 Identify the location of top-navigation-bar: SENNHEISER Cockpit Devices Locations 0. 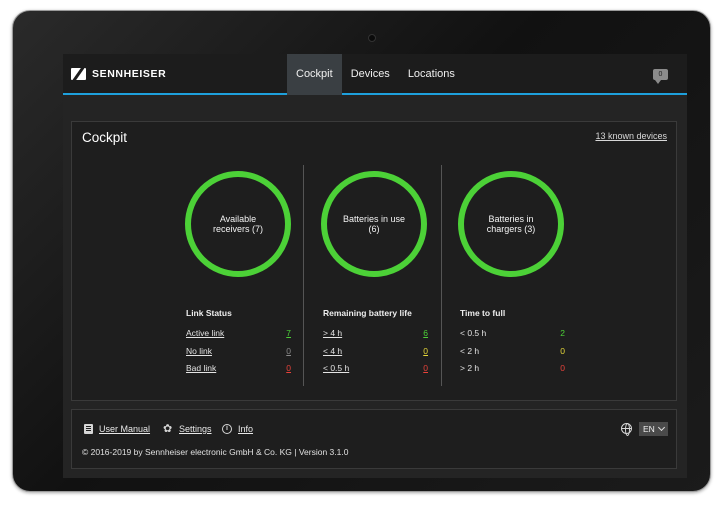
(375, 74).